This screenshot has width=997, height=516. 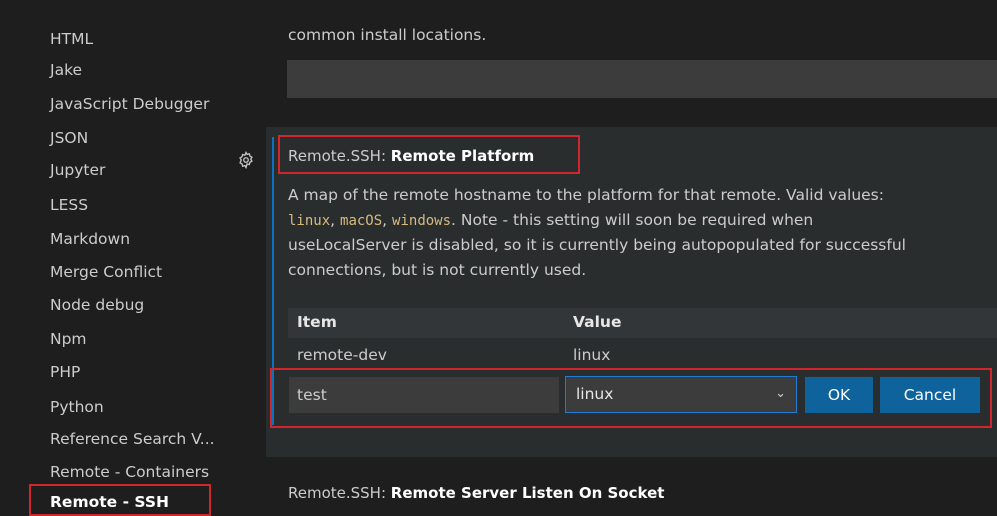 I want to click on sidebar-item-merge-conflict: Merge Conflict, so click(x=106, y=272).